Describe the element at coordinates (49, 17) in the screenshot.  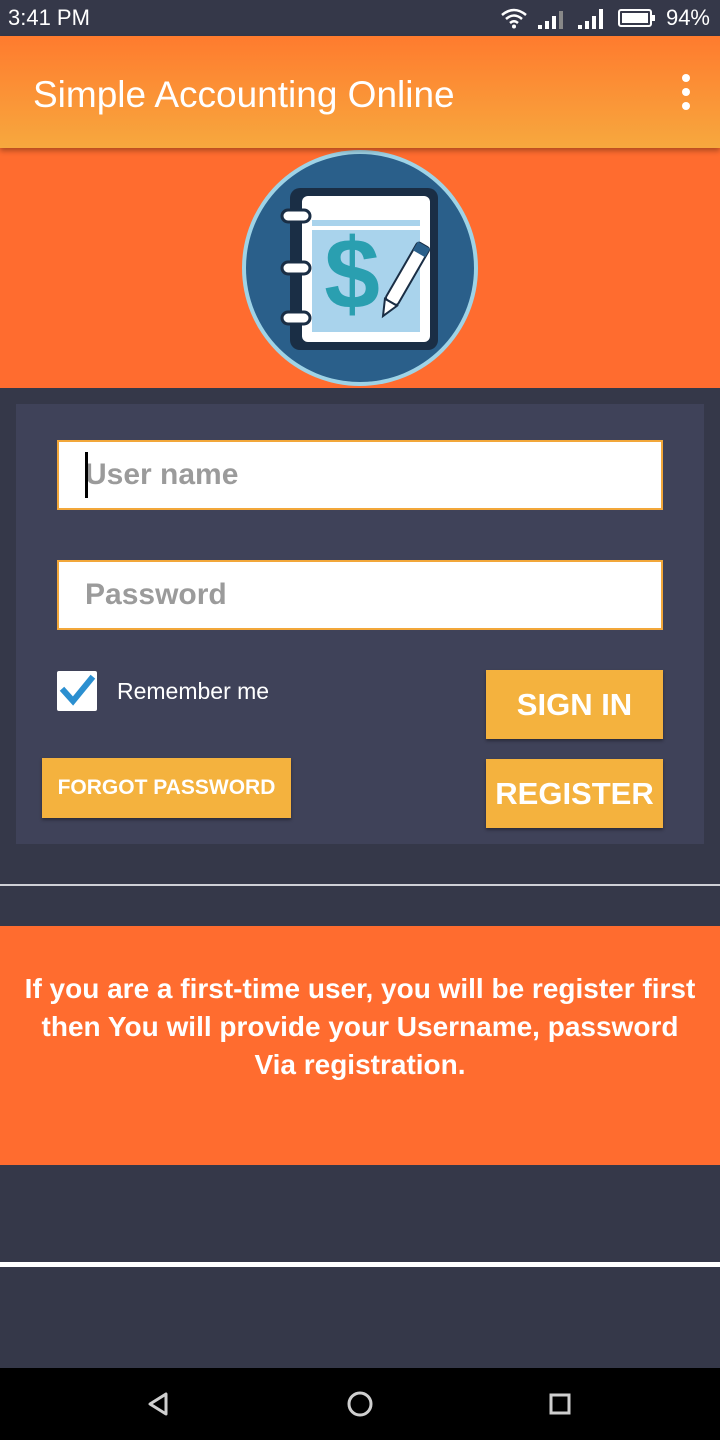
I see `status-time: 3:41 PM` at that location.